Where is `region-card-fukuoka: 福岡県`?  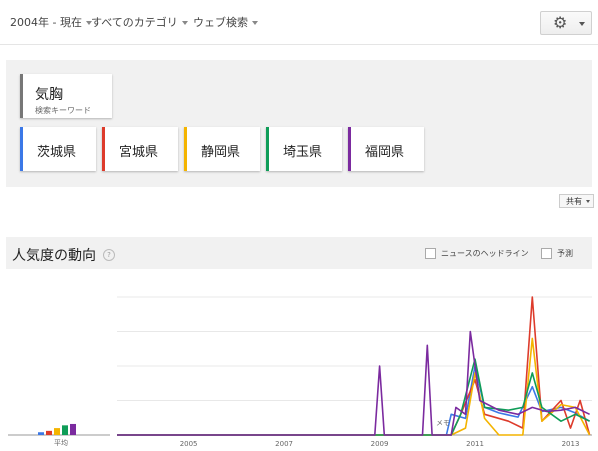 region-card-fukuoka: 福岡県 is located at coordinates (386, 149).